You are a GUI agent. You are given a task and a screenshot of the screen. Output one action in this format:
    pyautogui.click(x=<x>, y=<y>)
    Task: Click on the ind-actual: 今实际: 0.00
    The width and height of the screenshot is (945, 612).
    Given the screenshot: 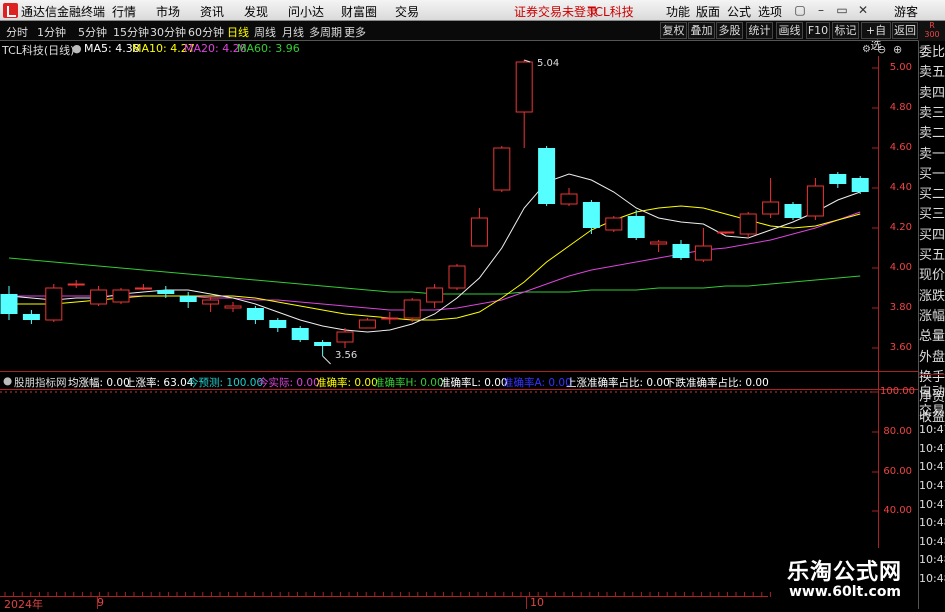 What is the action you would take?
    pyautogui.click(x=289, y=382)
    